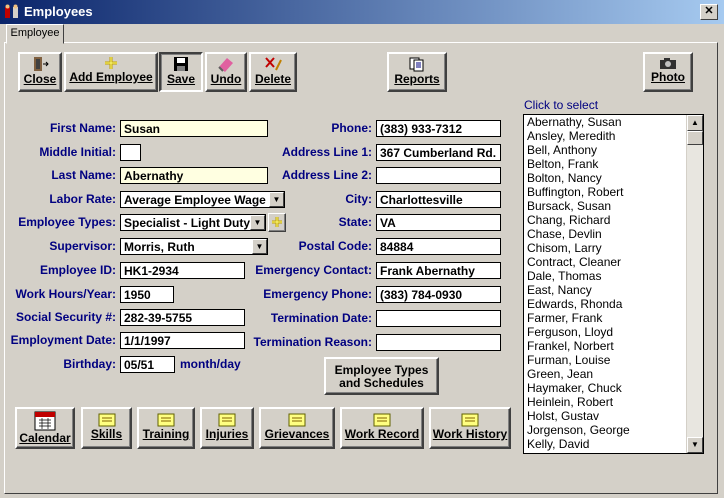 Image resolution: width=724 pixels, height=498 pixels. What do you see at coordinates (82, 246) in the screenshot?
I see `supervisor-label: Supervisor:` at bounding box center [82, 246].